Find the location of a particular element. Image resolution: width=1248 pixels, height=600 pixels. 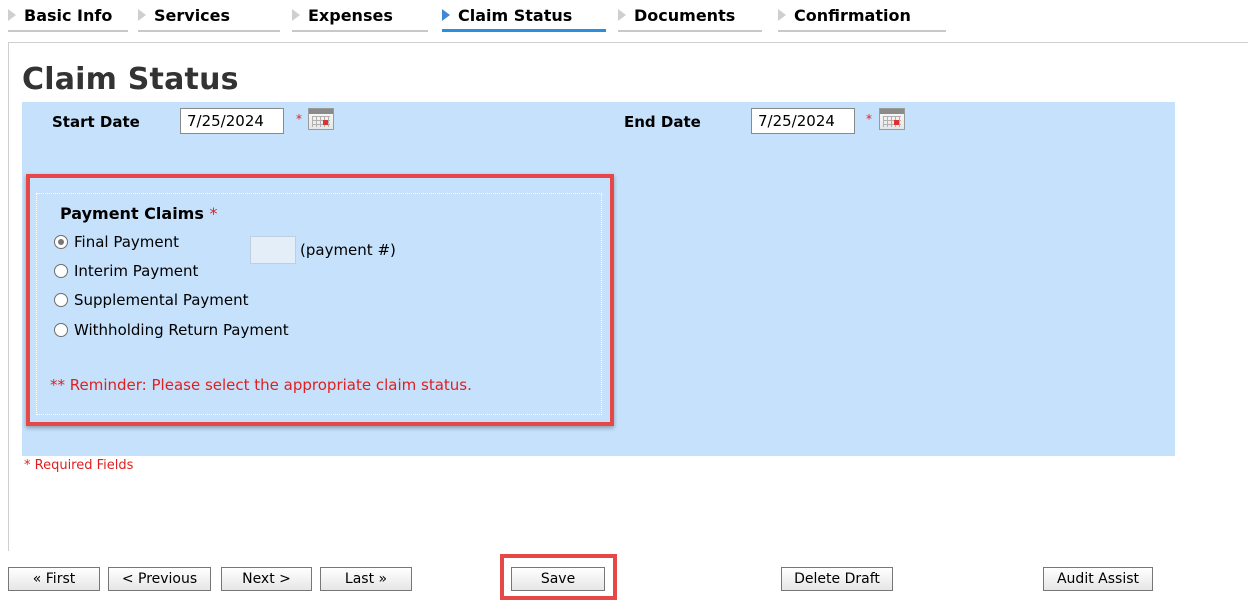

audit-assist-button: Audit Assist is located at coordinates (1098, 579).